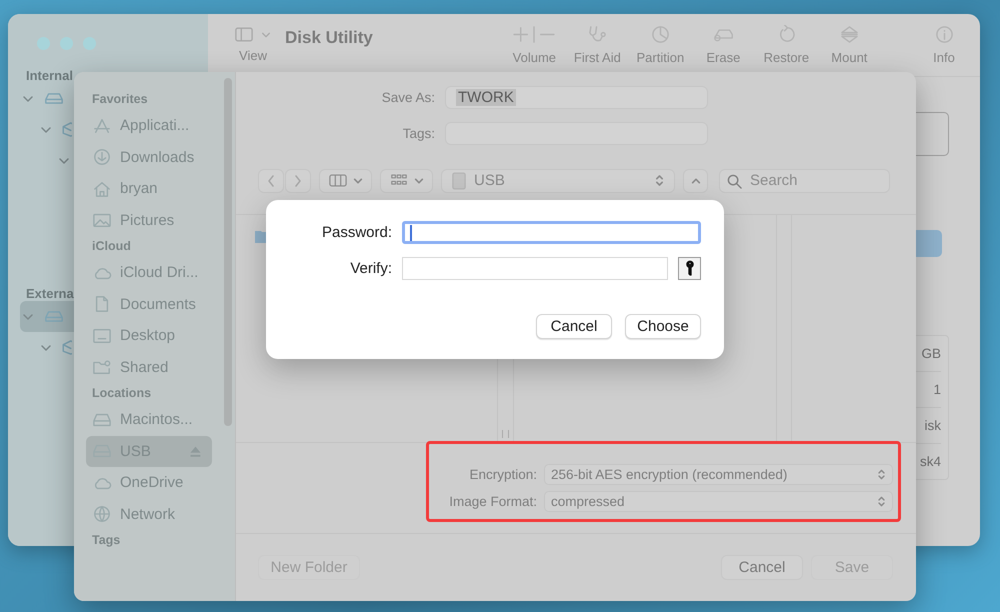  Describe the element at coordinates (122, 393) in the screenshot. I see `sidebar-heading: Locations` at that location.